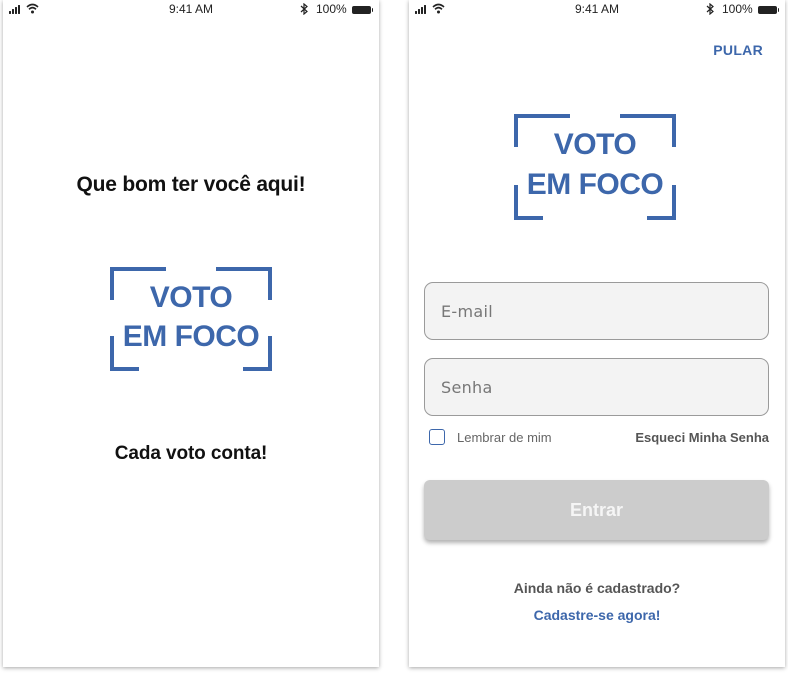 The width and height of the screenshot is (788, 675). I want to click on login-button: Entrar, so click(596, 510).